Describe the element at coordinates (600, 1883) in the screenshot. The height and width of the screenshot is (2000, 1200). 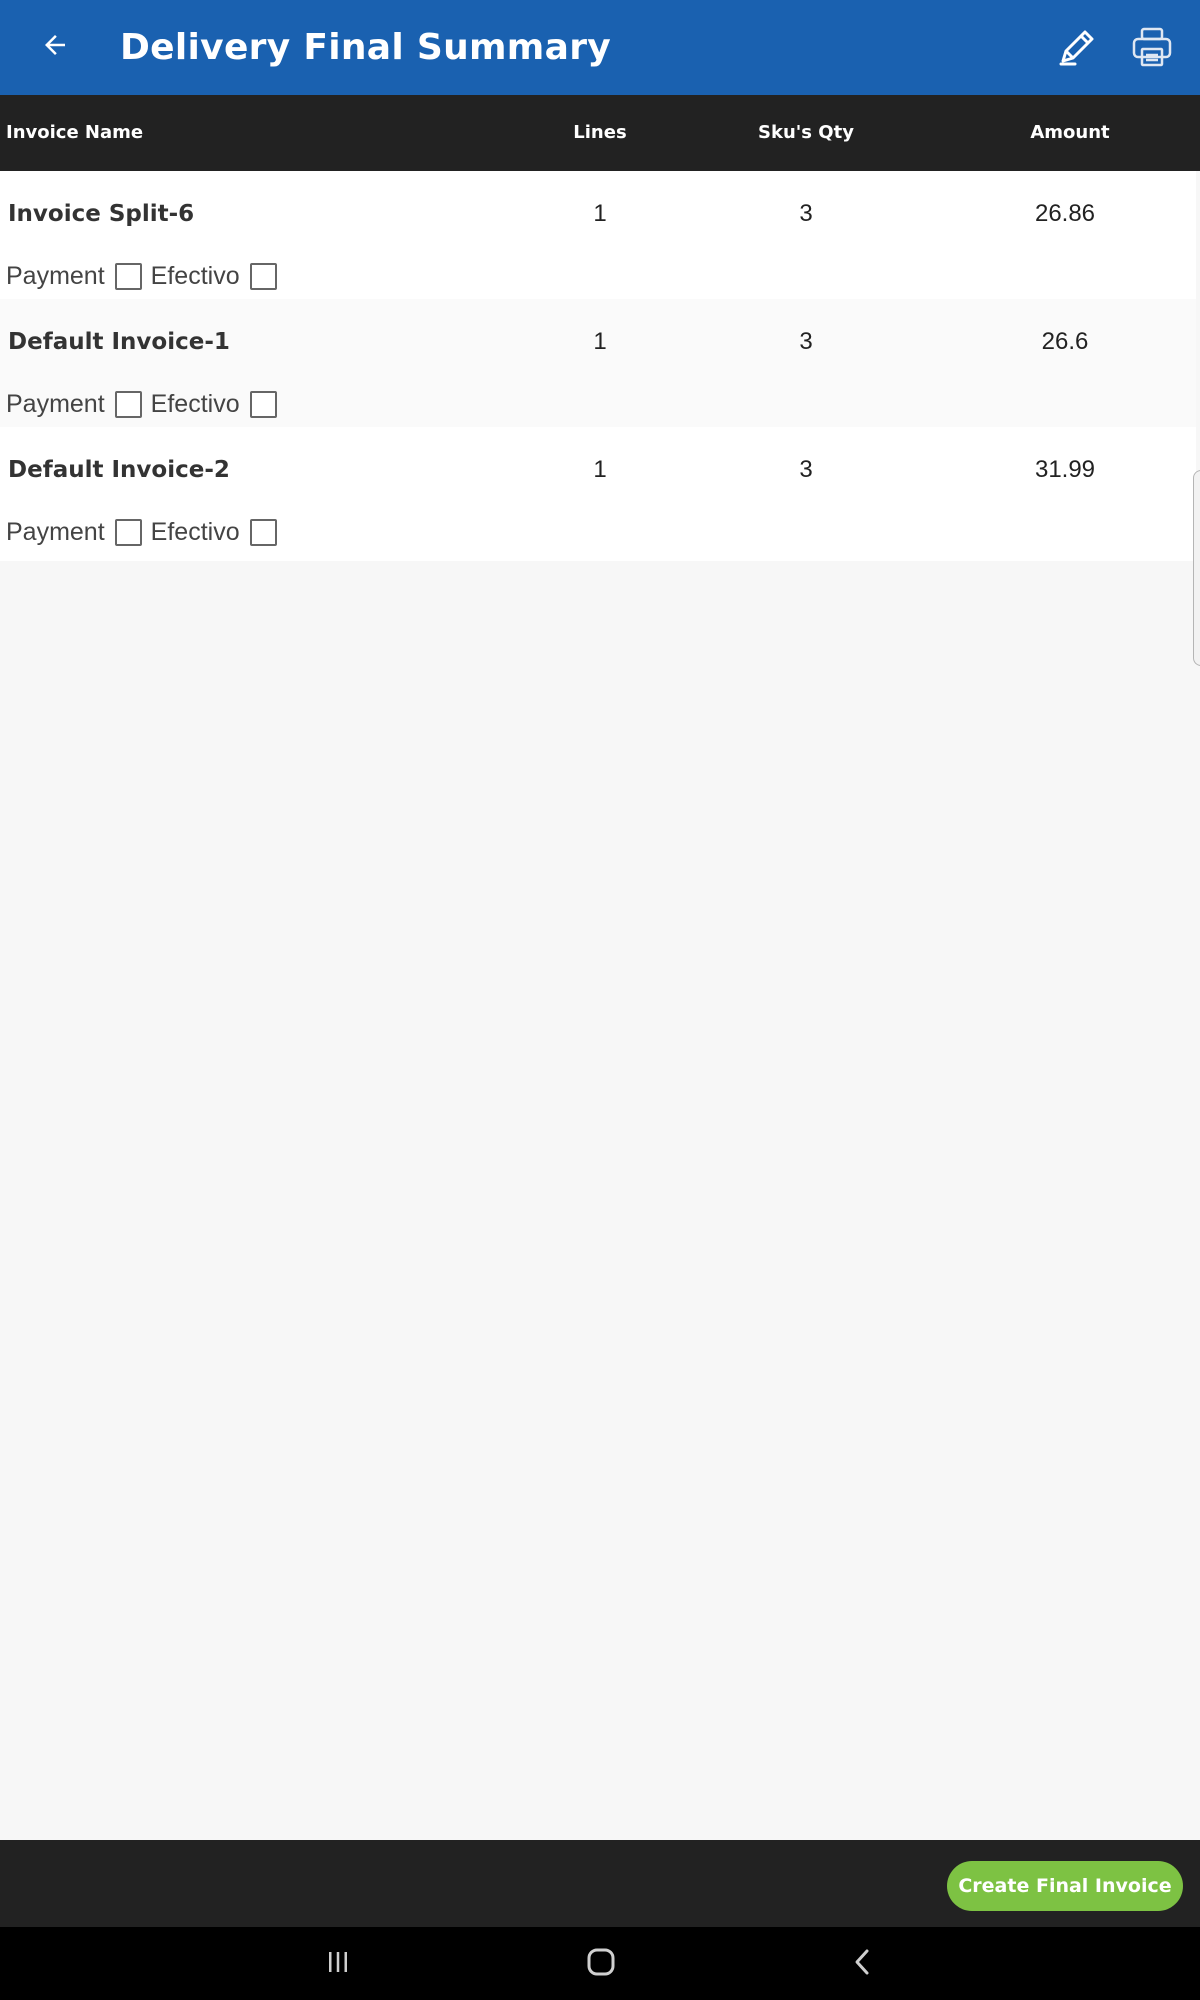
I see `bottom-action-bar: Create Final Invoice` at that location.